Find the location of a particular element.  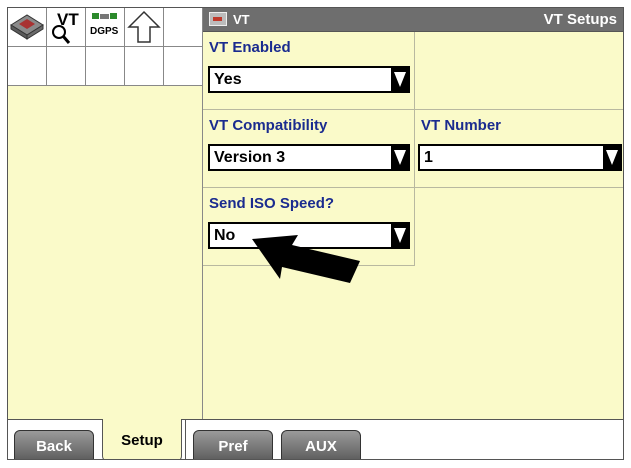

vt-compatibility-dropdown: Version 3 is located at coordinates (309, 157).